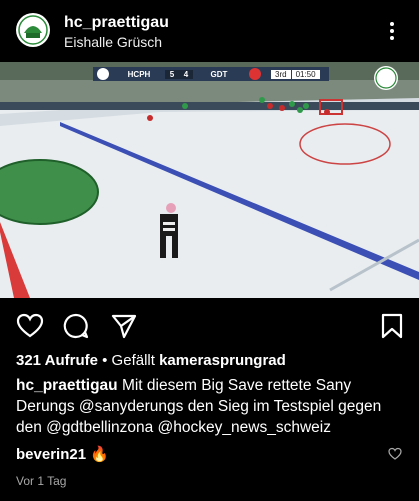 The height and width of the screenshot is (501, 419). What do you see at coordinates (255, 74) in the screenshot?
I see `away-team-logo-icon` at bounding box center [255, 74].